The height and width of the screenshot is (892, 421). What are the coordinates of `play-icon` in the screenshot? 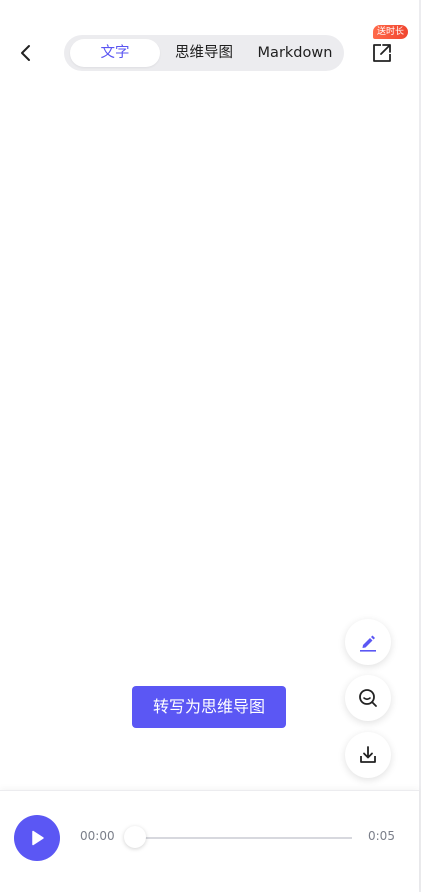 It's located at (38, 838).